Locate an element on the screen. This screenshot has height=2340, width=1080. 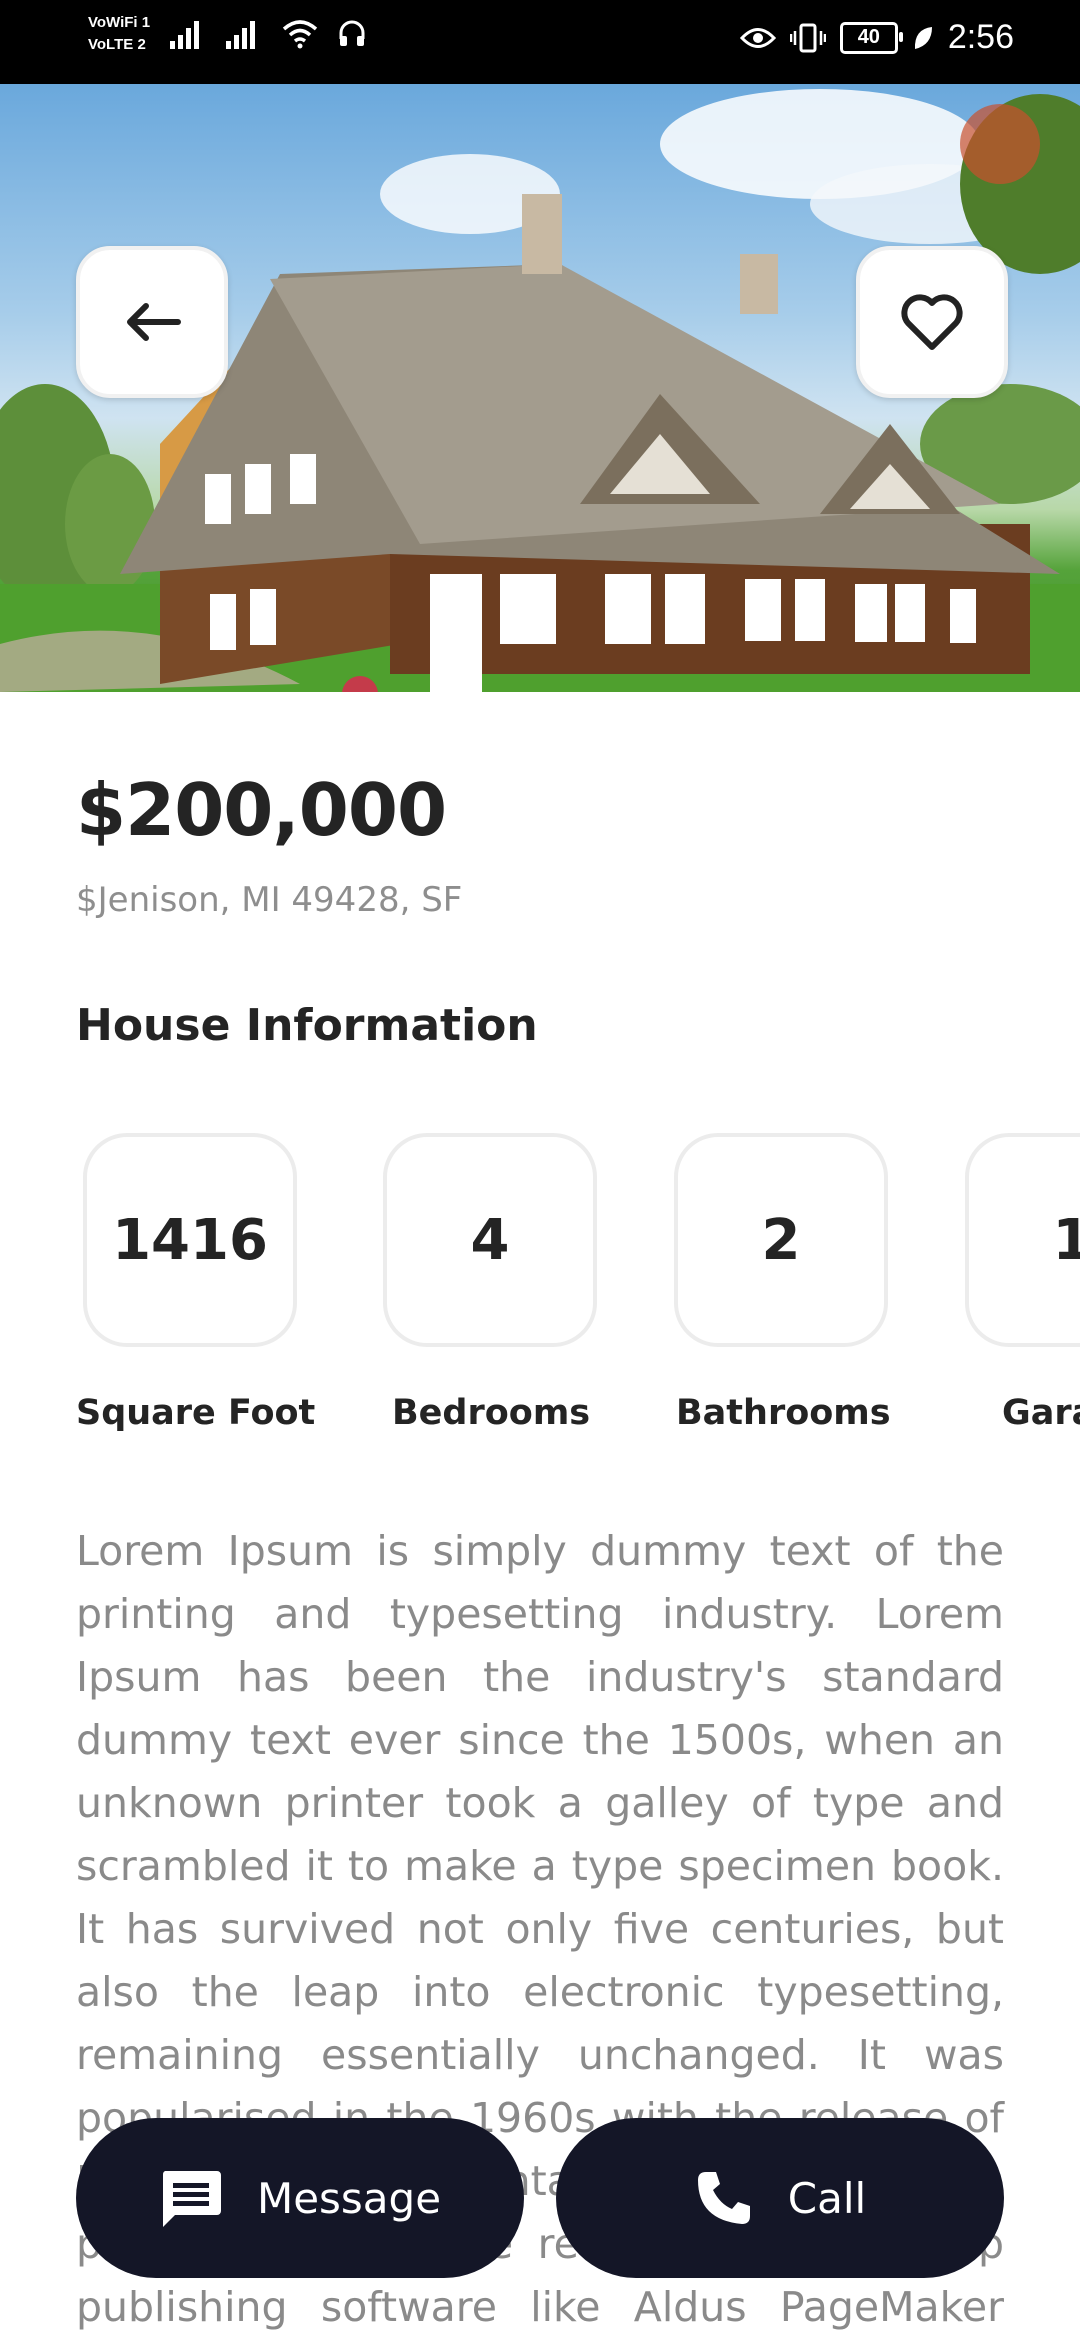
listing-address: $Jenison, MI 49428, SF is located at coordinates (269, 900).